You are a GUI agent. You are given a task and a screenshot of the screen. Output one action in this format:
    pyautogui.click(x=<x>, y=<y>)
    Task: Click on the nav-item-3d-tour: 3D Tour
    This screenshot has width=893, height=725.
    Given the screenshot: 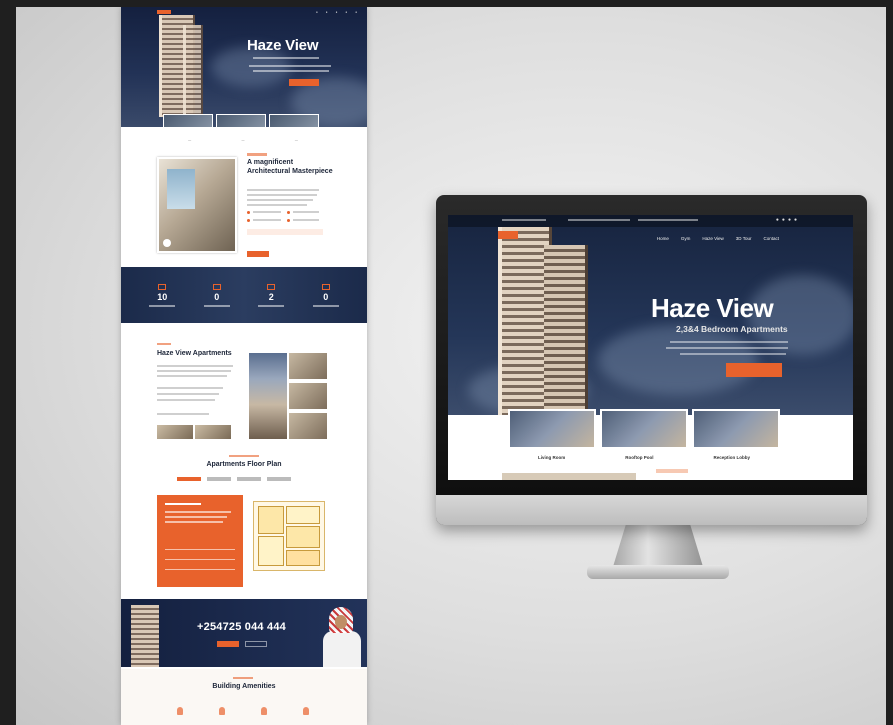 What is the action you would take?
    pyautogui.click(x=744, y=238)
    